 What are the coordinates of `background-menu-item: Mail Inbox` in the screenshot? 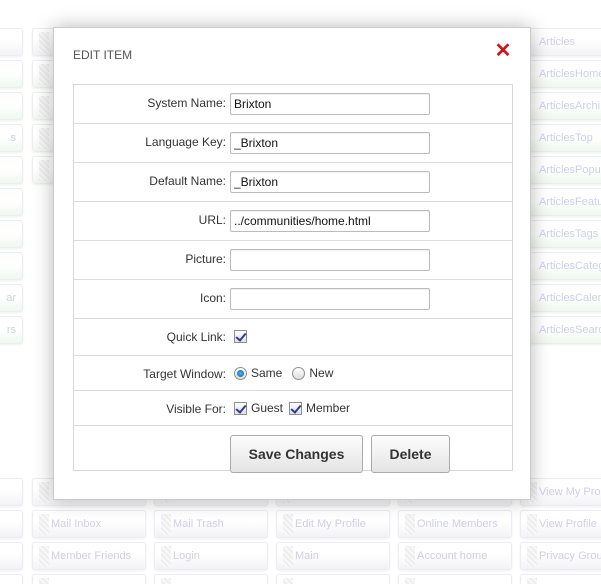 It's located at (89, 524).